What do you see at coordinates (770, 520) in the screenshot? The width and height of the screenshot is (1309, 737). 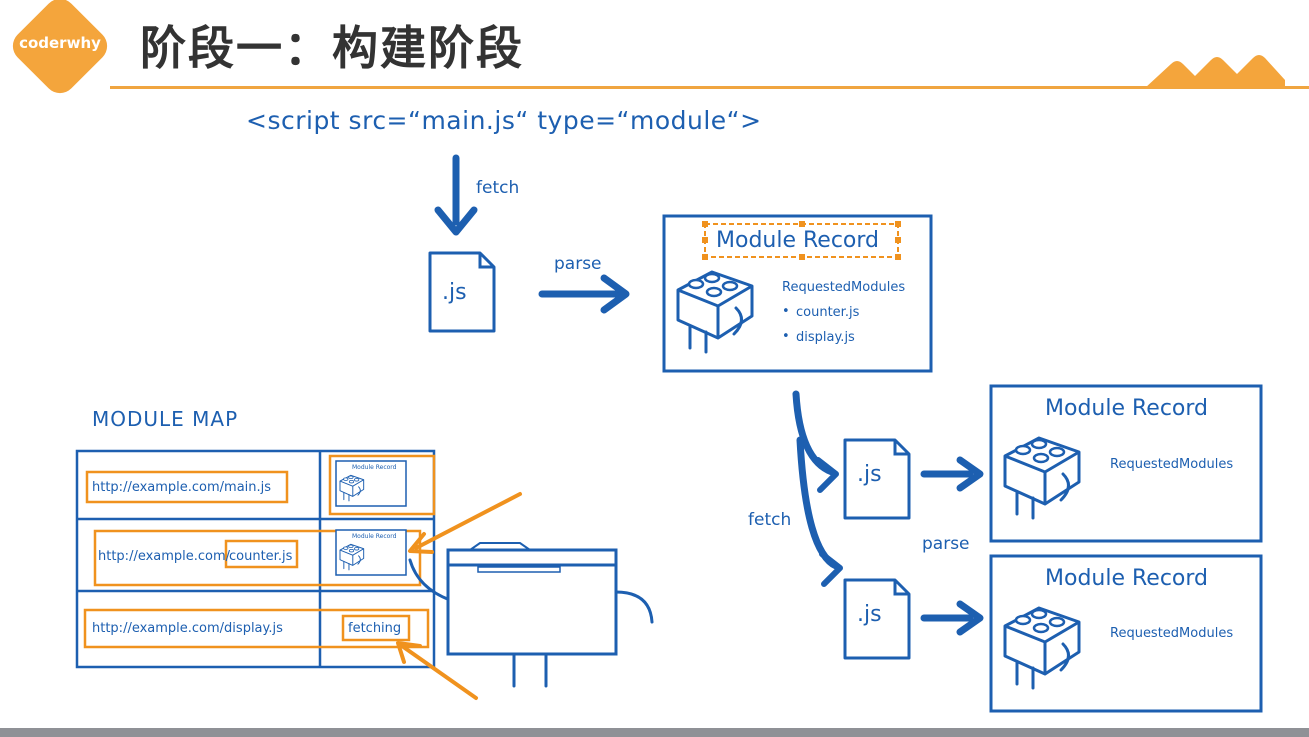 I see `child-fetch-label: fetch` at bounding box center [770, 520].